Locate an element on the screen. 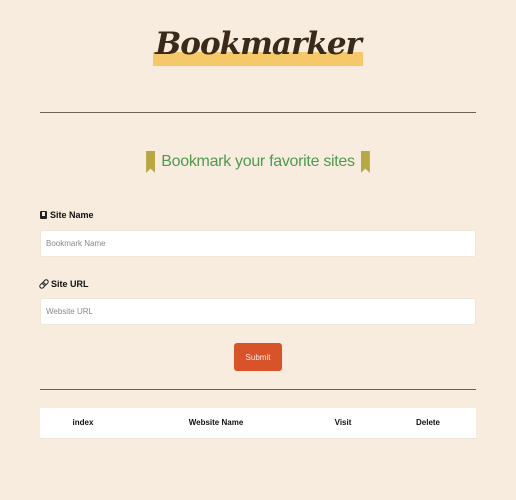 This screenshot has width=516, height=500. column-header-index: index is located at coordinates (83, 422).